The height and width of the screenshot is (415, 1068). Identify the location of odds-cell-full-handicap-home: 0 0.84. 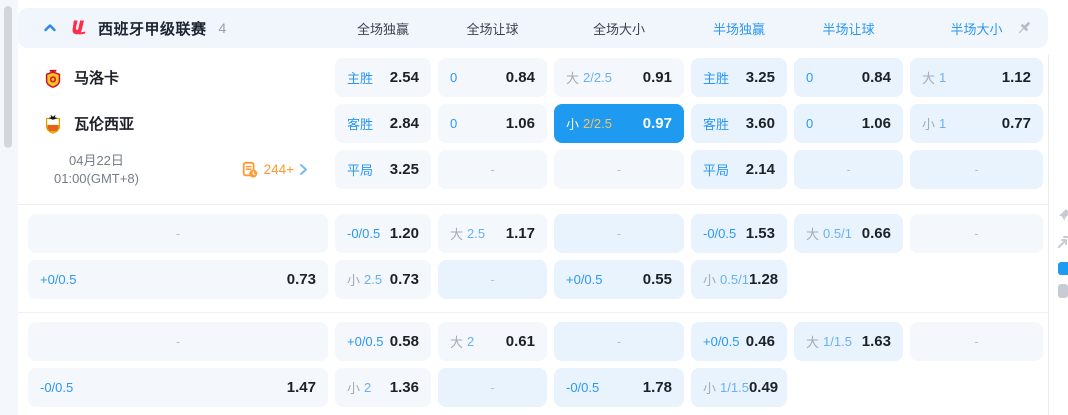
(492, 77).